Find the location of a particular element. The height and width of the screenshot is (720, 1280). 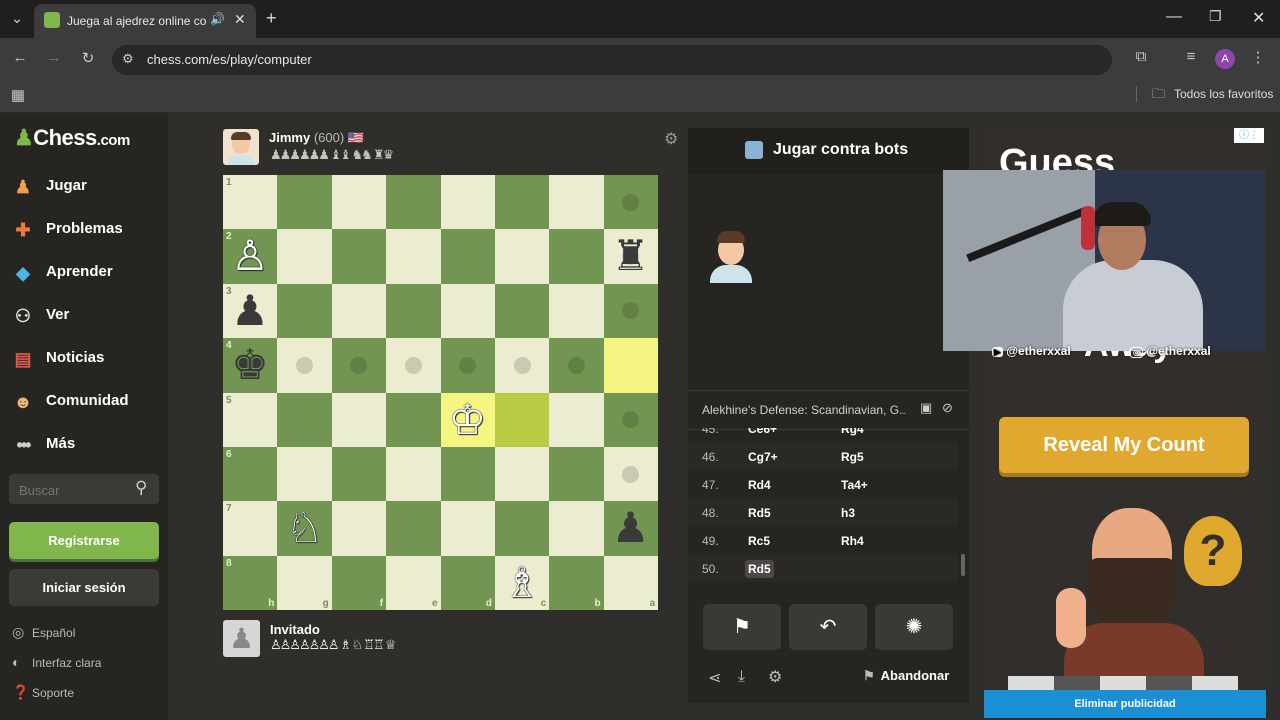

square-c5 is located at coordinates (522, 419).